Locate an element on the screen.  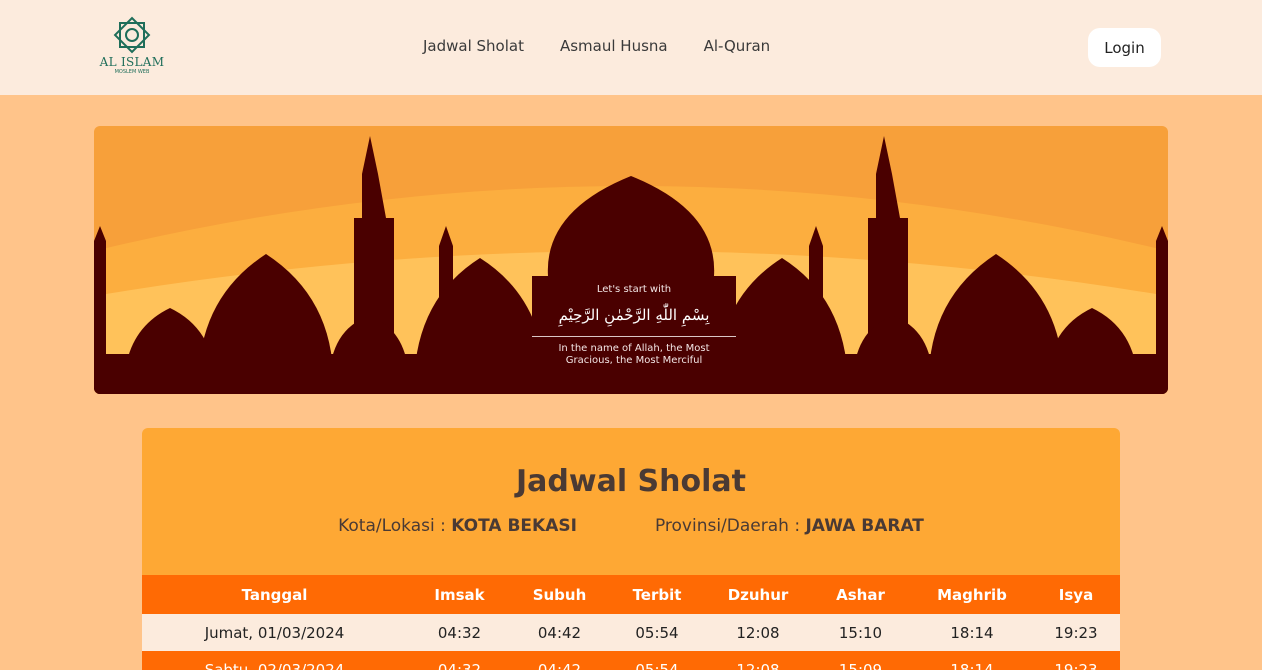
nav-menu: Jadwal Sholat Asmaul Husna Al-Quran is located at coordinates (596, 46).